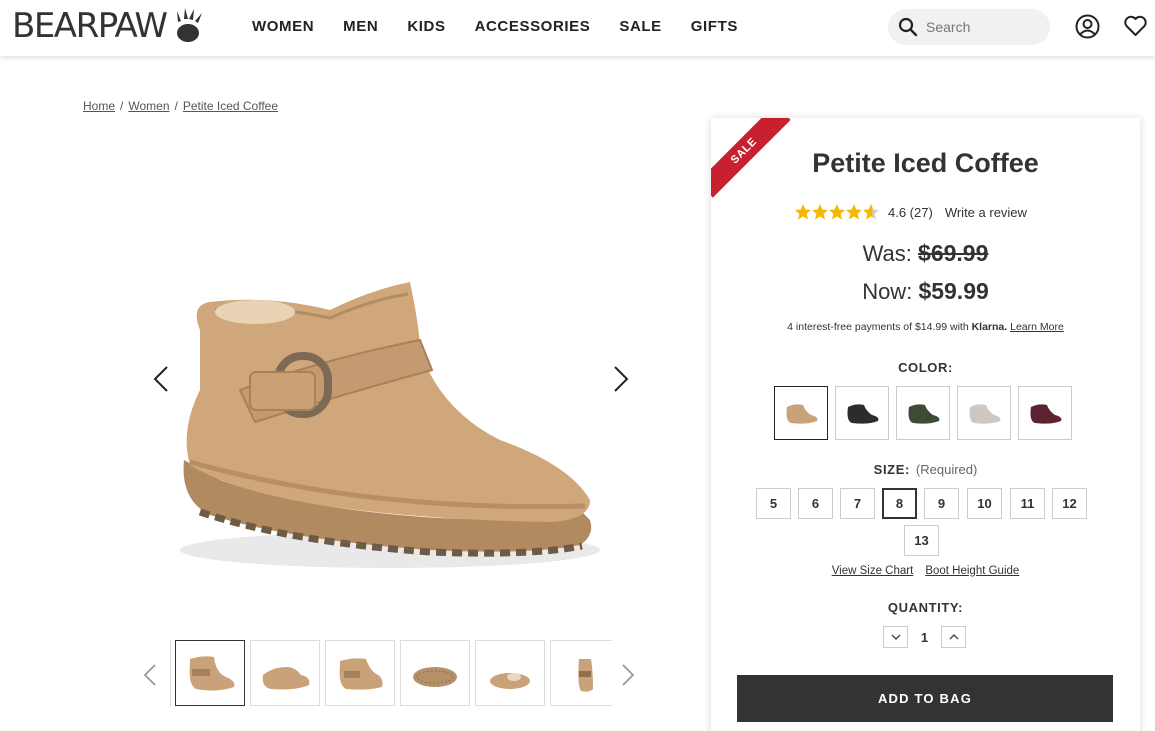 This screenshot has height=731, width=1155. What do you see at coordinates (891, 469) in the screenshot?
I see `size-label: SIZE:` at bounding box center [891, 469].